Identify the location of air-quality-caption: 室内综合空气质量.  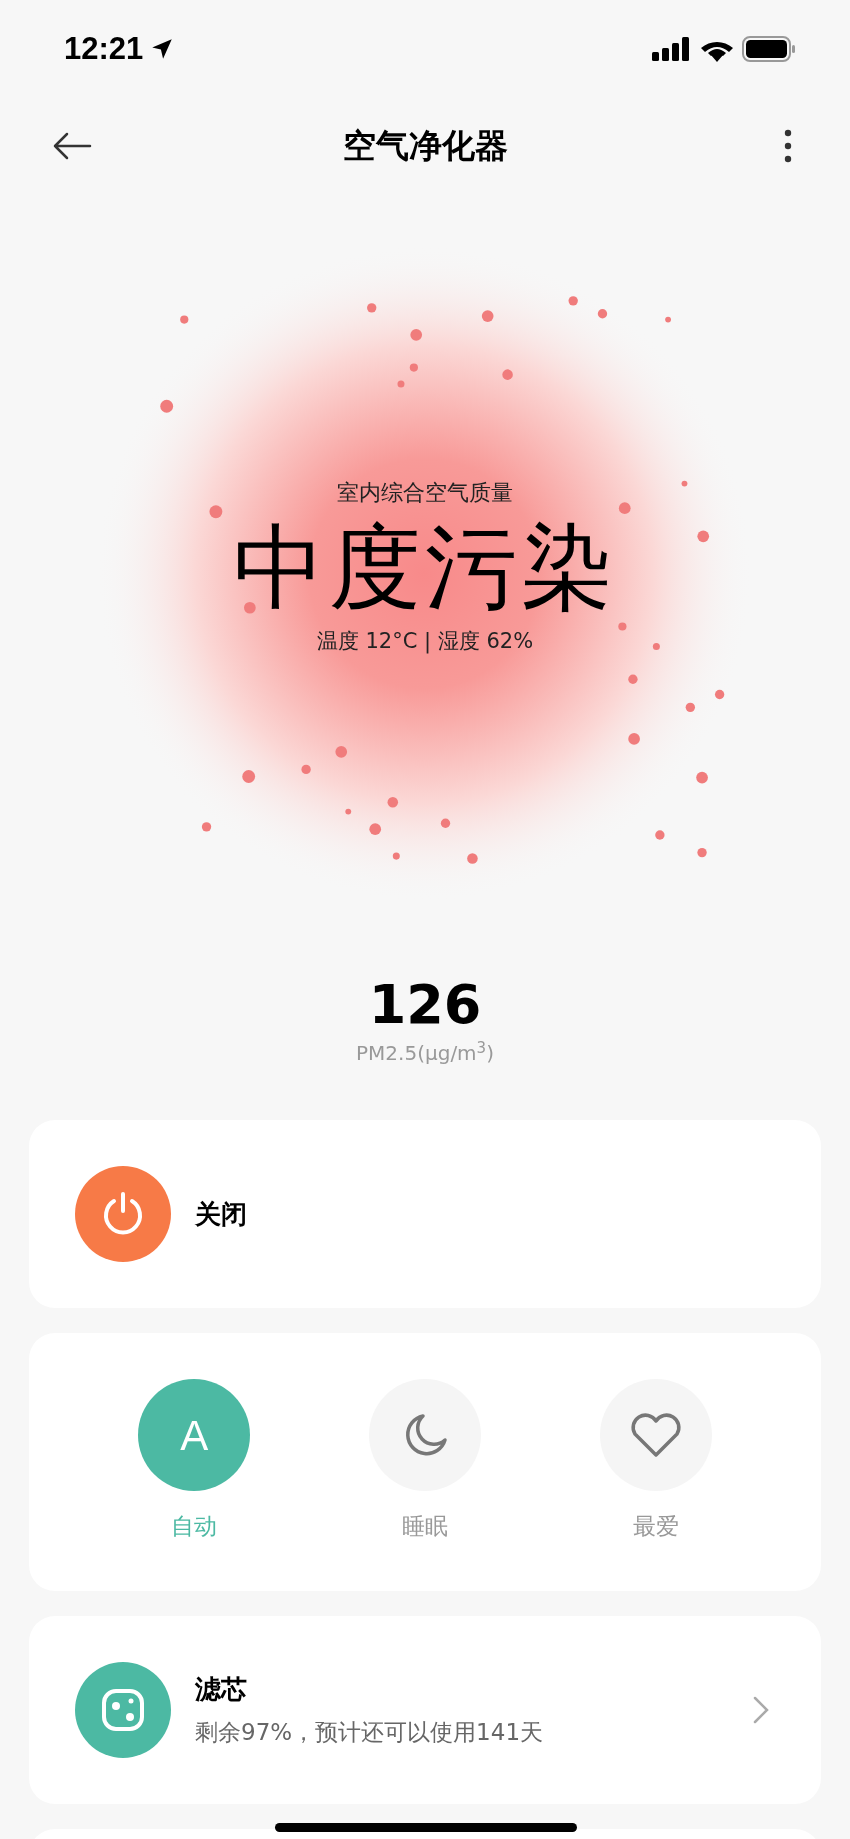
(425, 493).